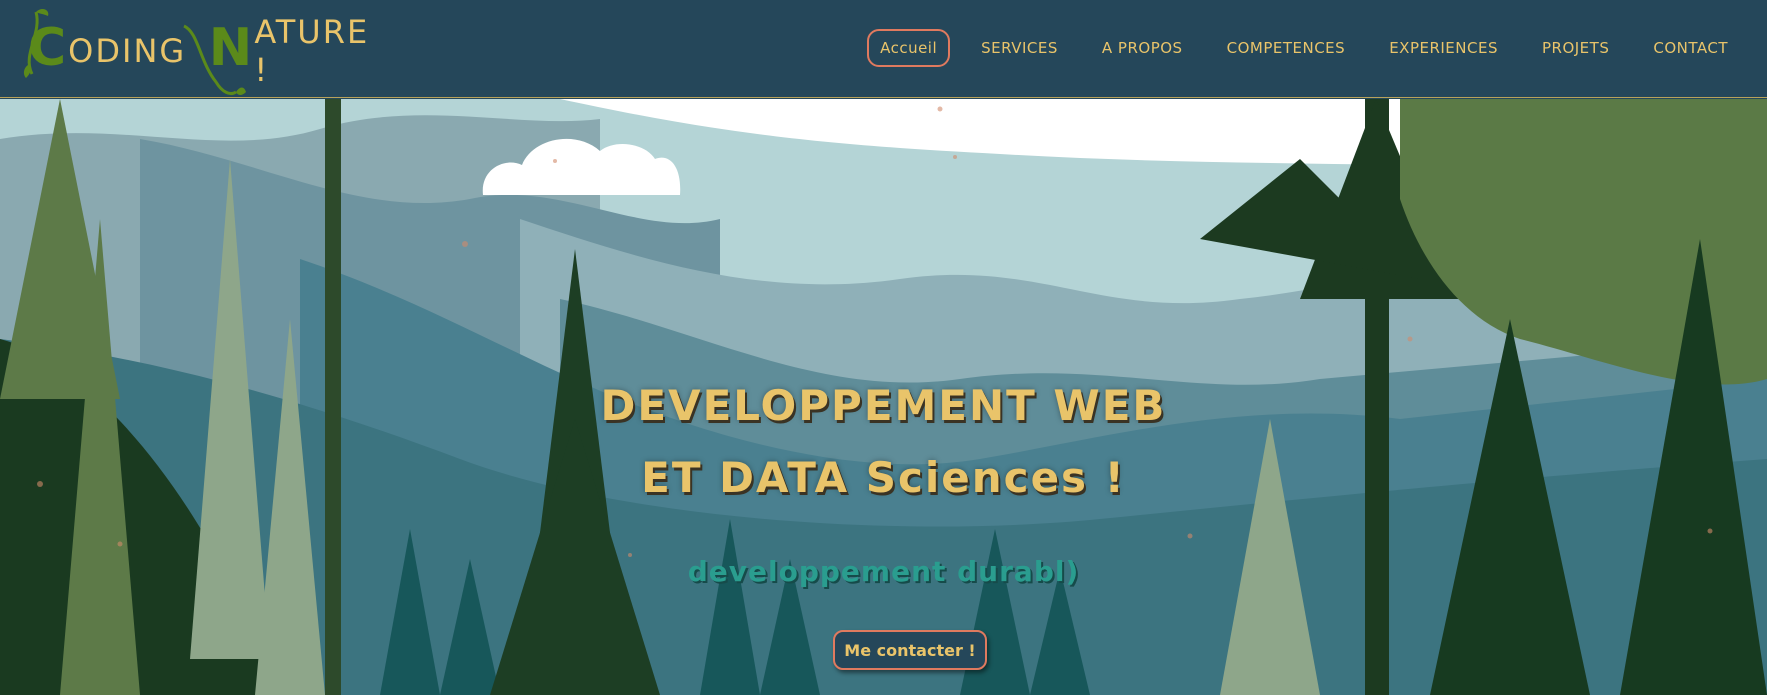  What do you see at coordinates (1286, 48) in the screenshot?
I see `nav-item-competences: COMPETENCES` at bounding box center [1286, 48].